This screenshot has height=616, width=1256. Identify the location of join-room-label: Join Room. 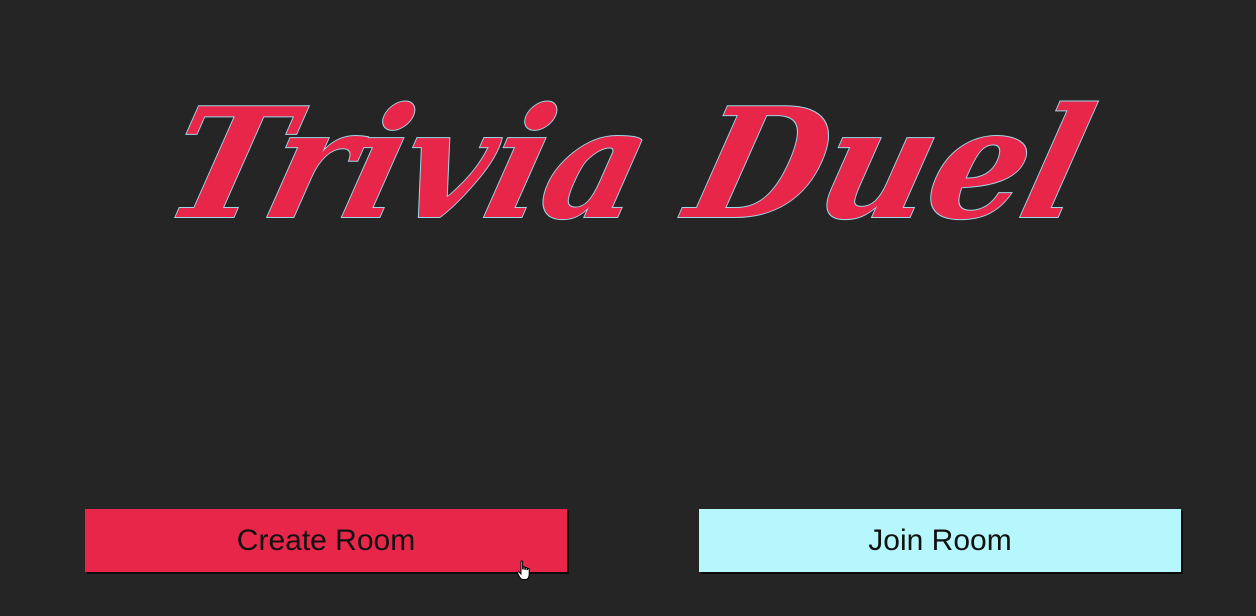
(940, 540).